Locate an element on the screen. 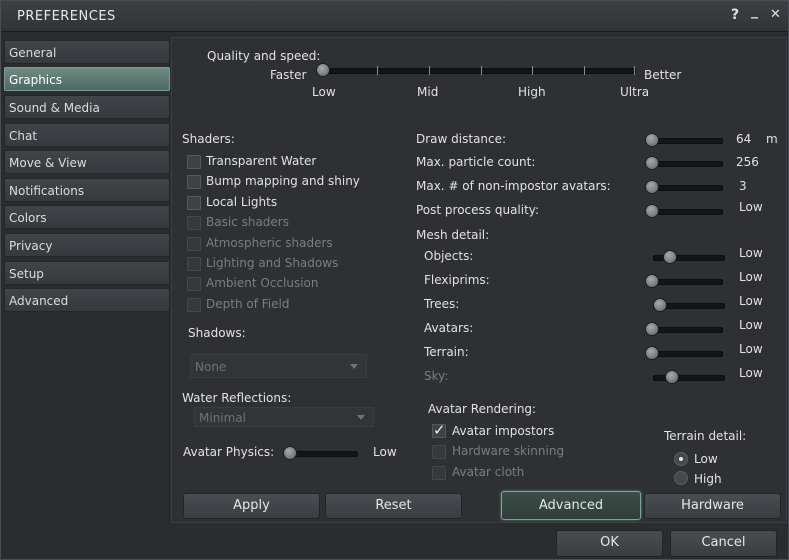  terrain-high-radio is located at coordinates (681, 478).